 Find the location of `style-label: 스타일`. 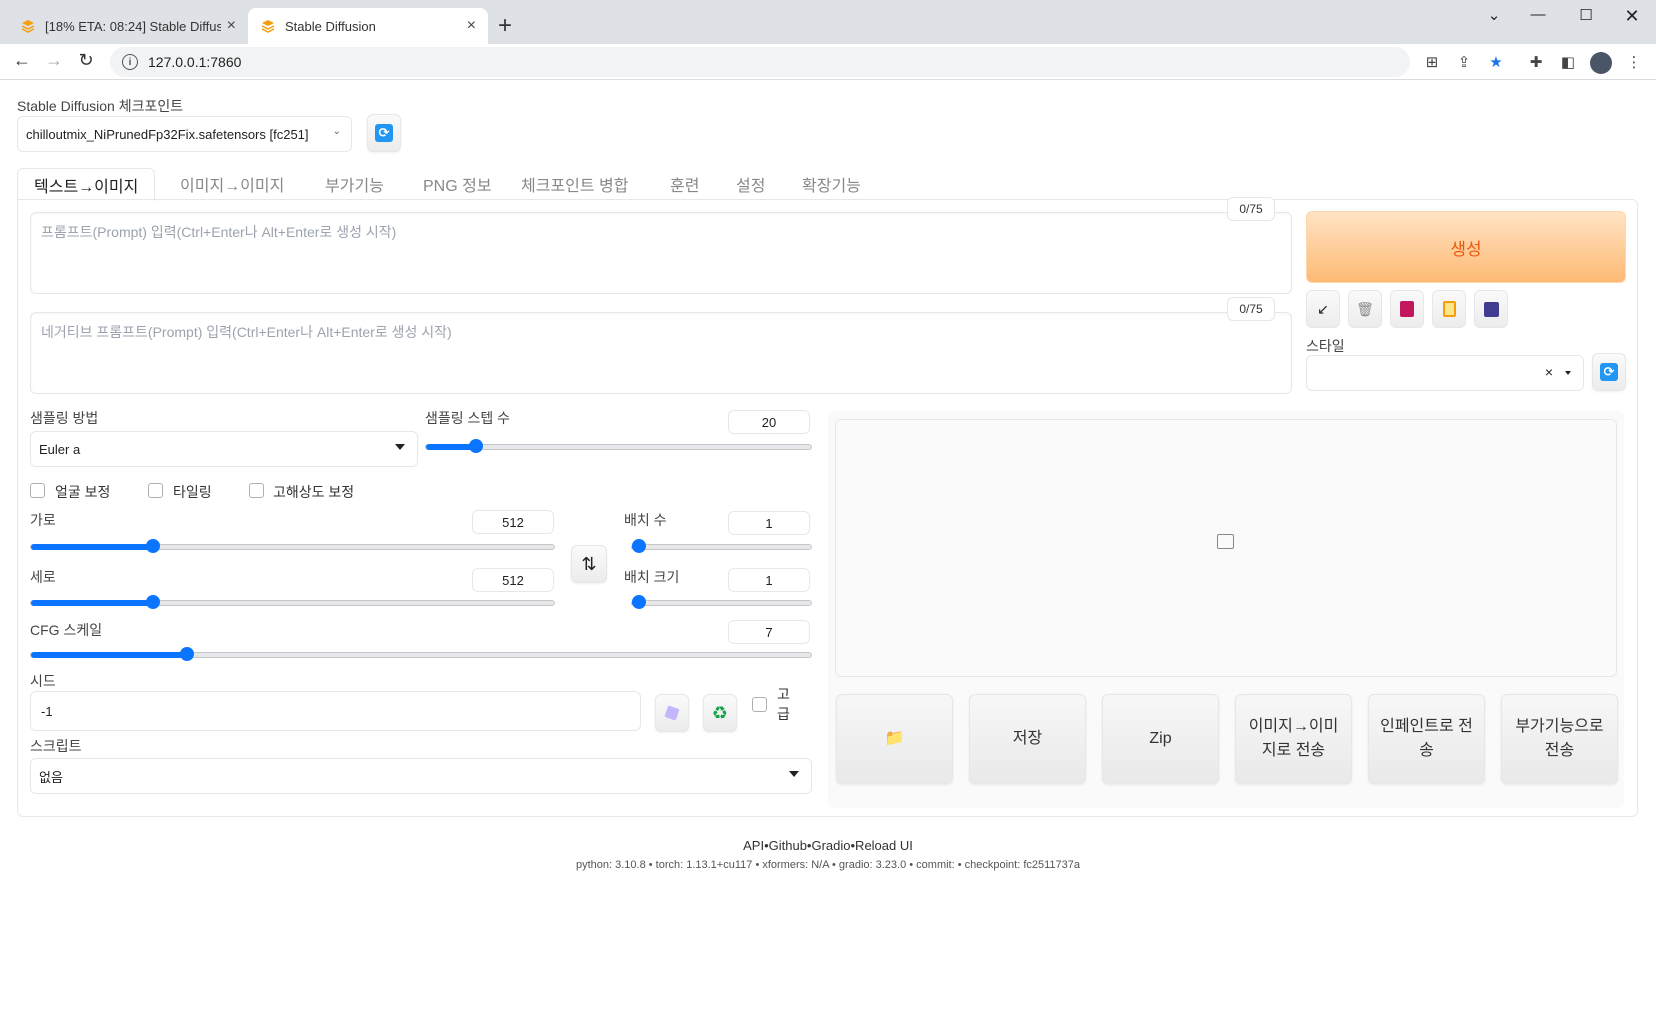

style-label: 스타일 is located at coordinates (1325, 346).